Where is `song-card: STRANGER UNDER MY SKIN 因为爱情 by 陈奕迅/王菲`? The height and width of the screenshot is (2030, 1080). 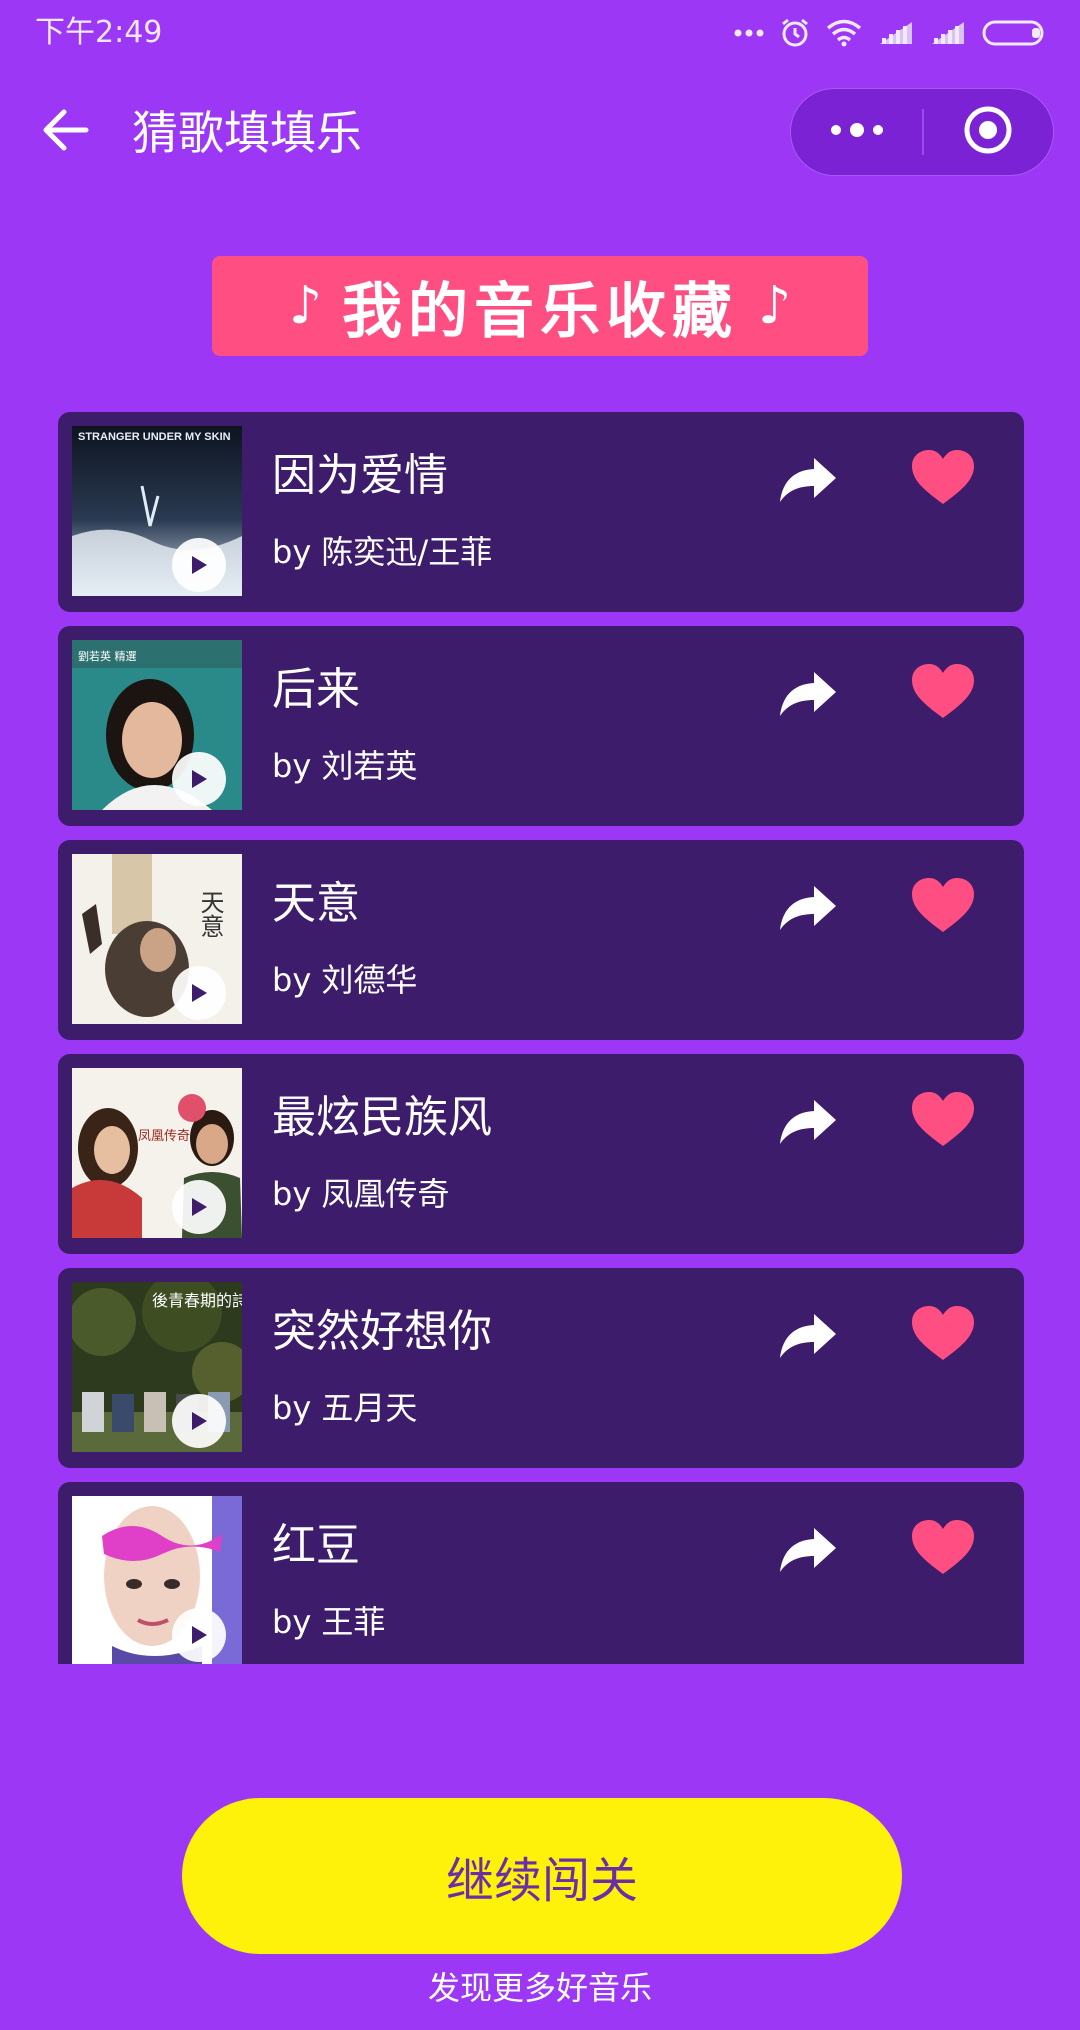 song-card: STRANGER UNDER MY SKIN 因为爱情 by 陈奕迅/王菲 is located at coordinates (541, 512).